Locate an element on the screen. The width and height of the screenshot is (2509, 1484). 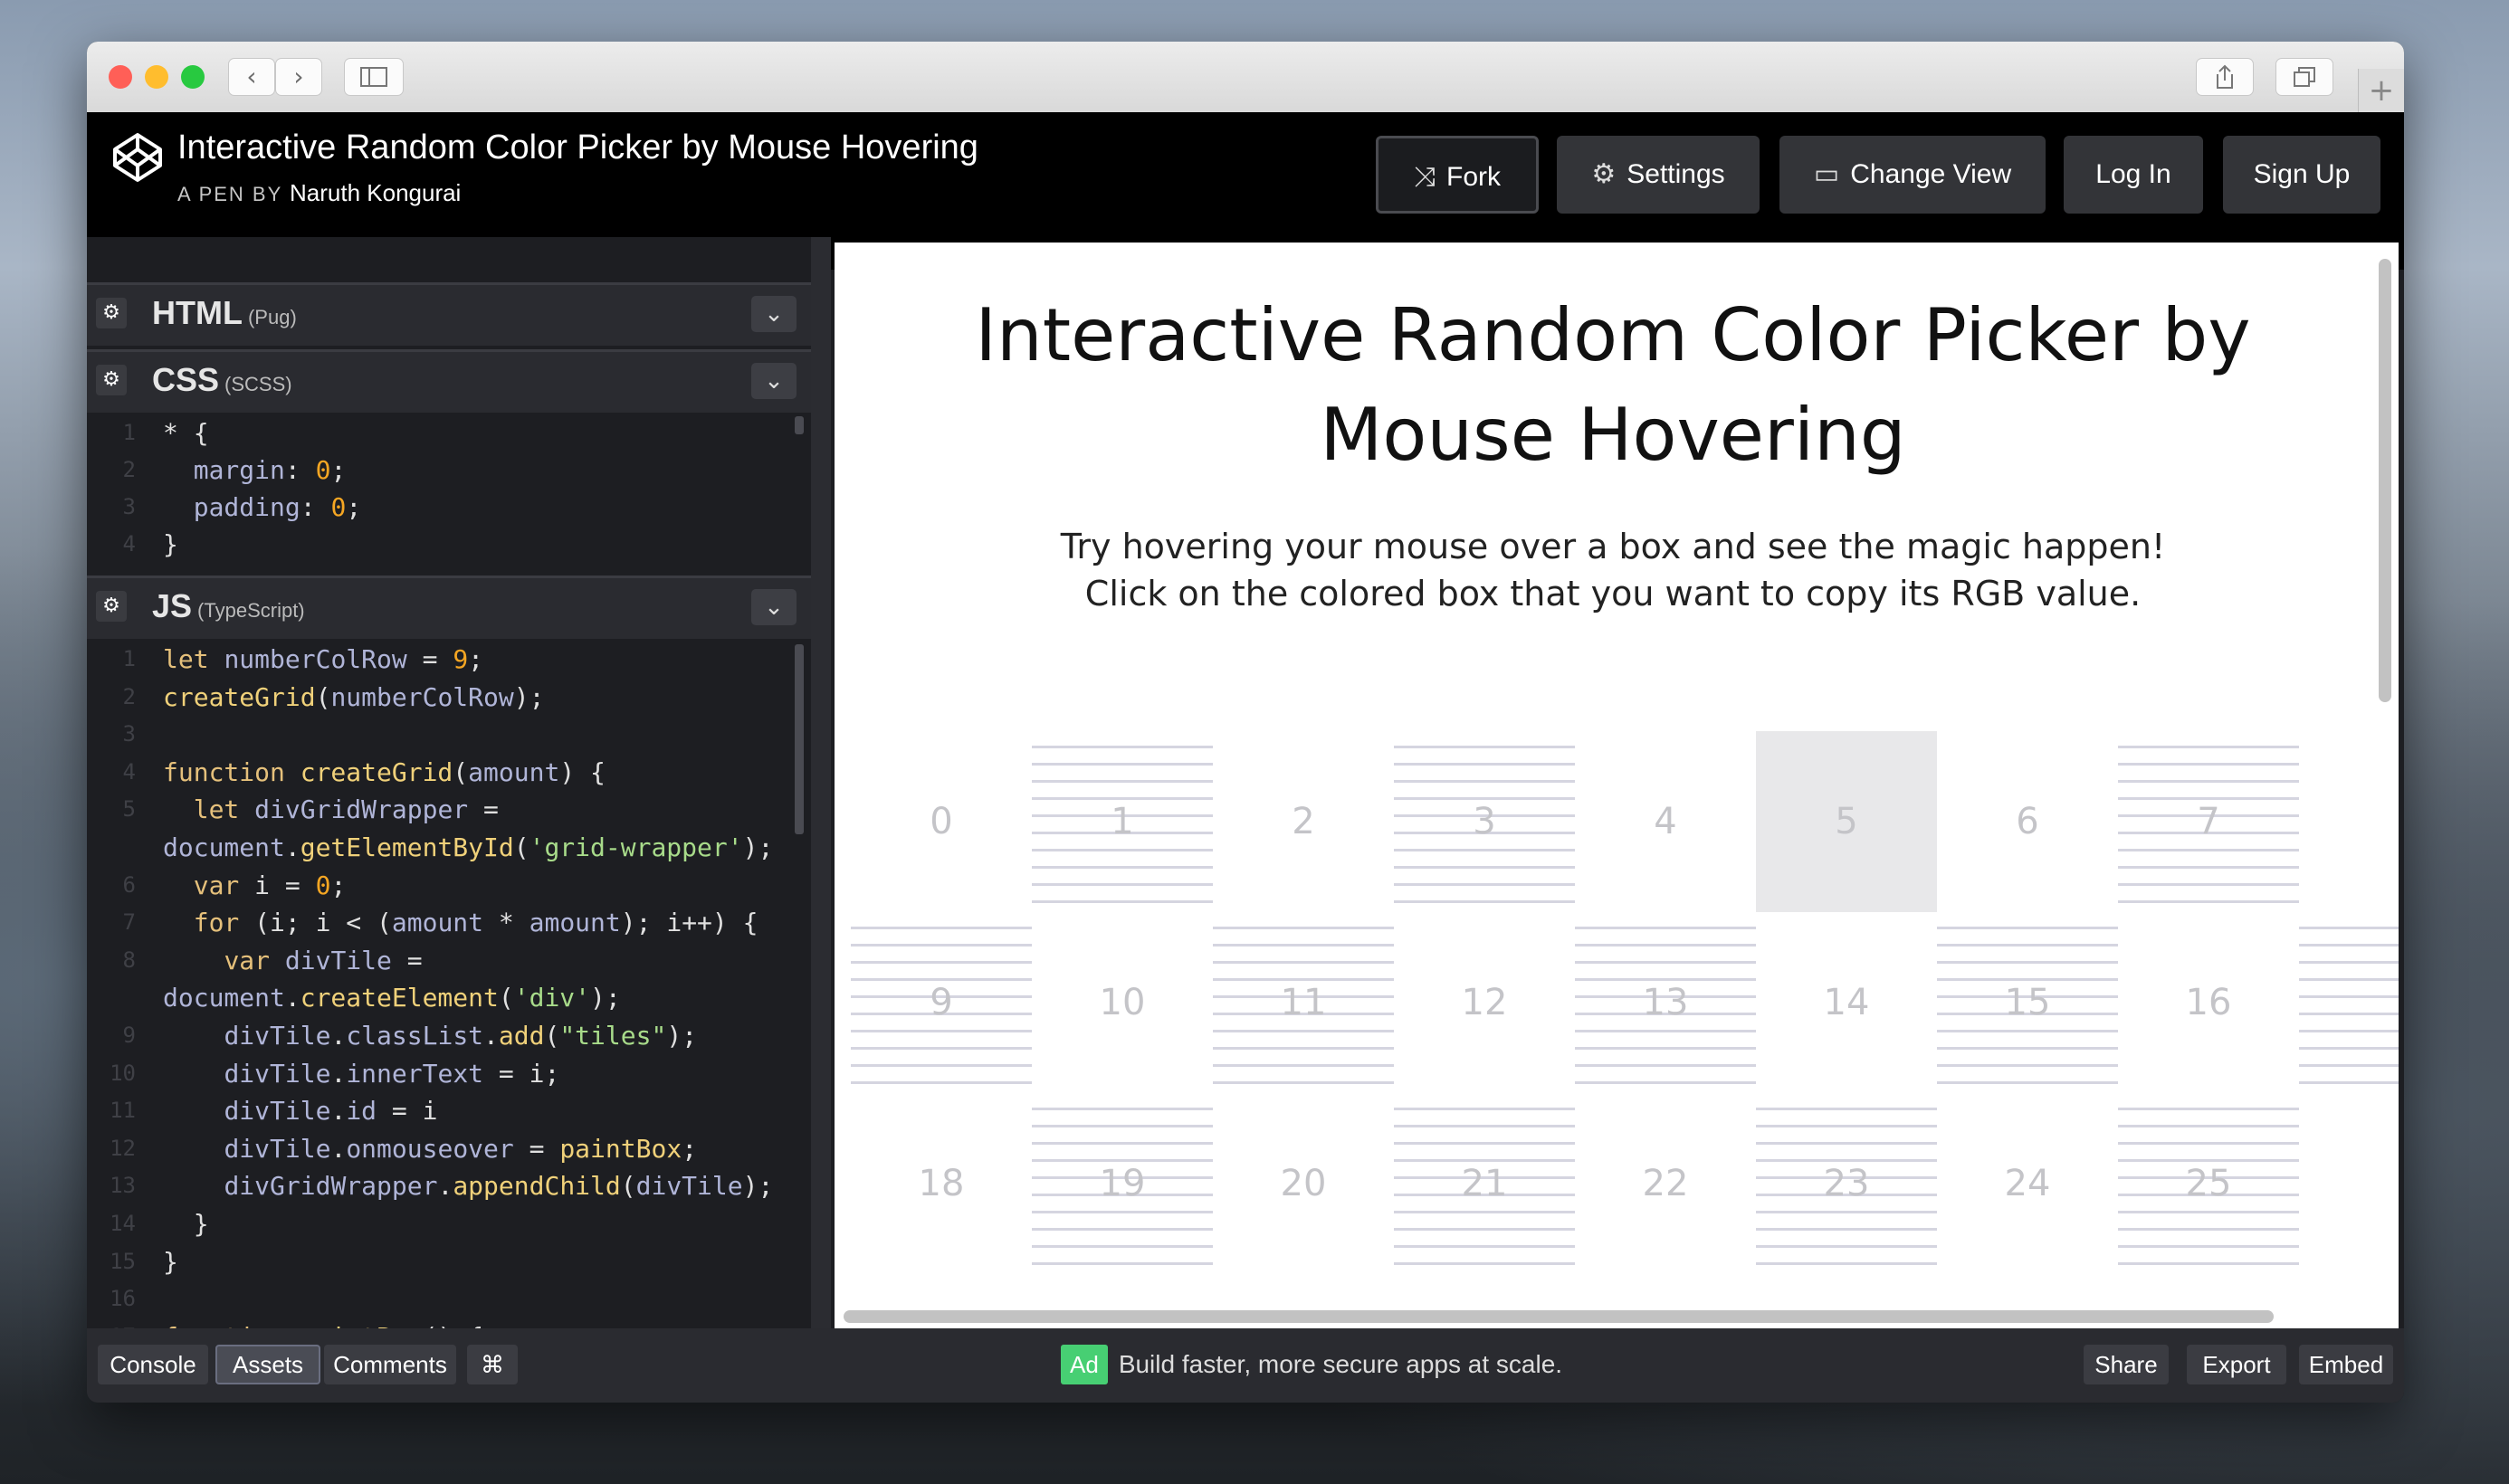
line-number: 11 is located at coordinates (123, 1111).